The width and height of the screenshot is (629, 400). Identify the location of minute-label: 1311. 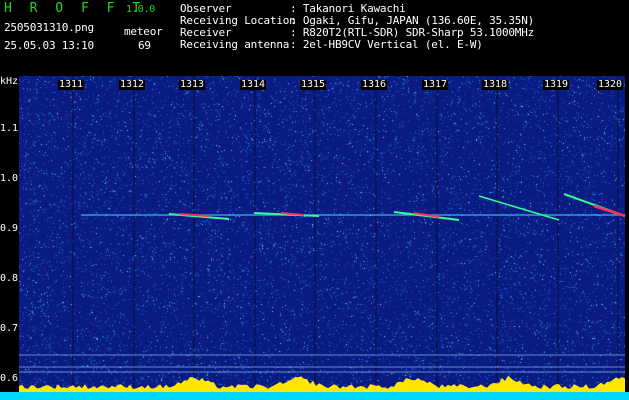
(71, 84).